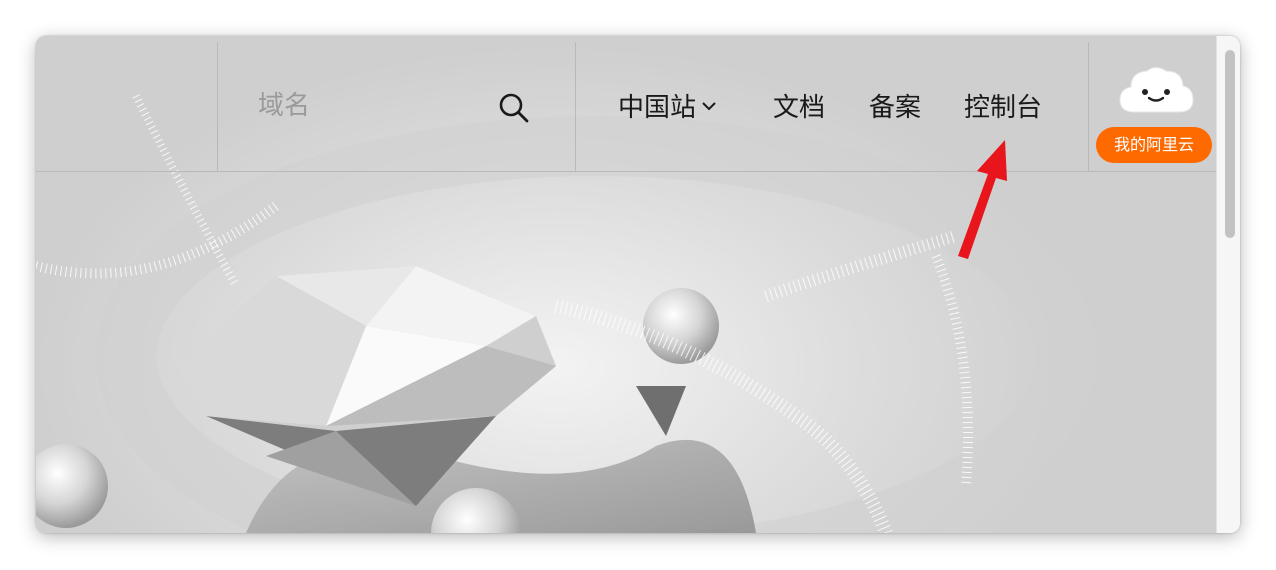 The width and height of the screenshot is (1276, 570). I want to click on chevron-down-icon, so click(709, 105).